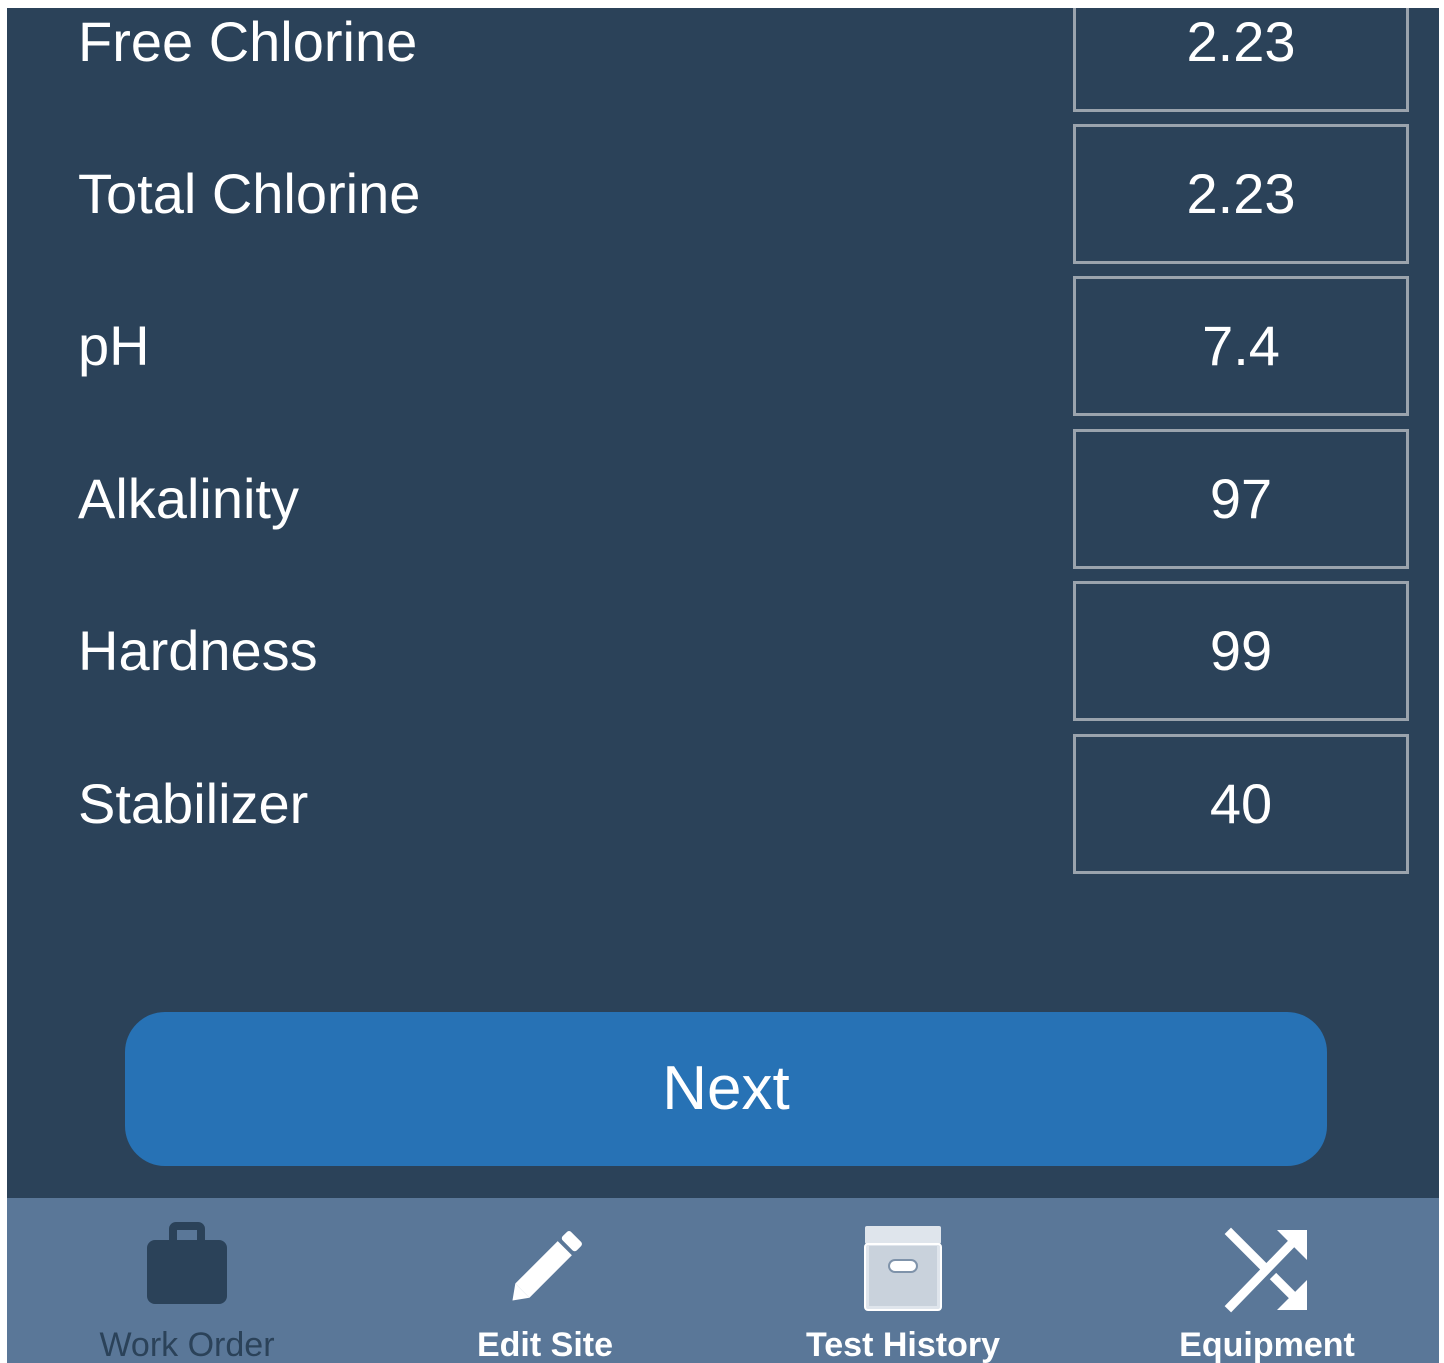 The image size is (1444, 1363). I want to click on briefcase-icon, so click(187, 1268).